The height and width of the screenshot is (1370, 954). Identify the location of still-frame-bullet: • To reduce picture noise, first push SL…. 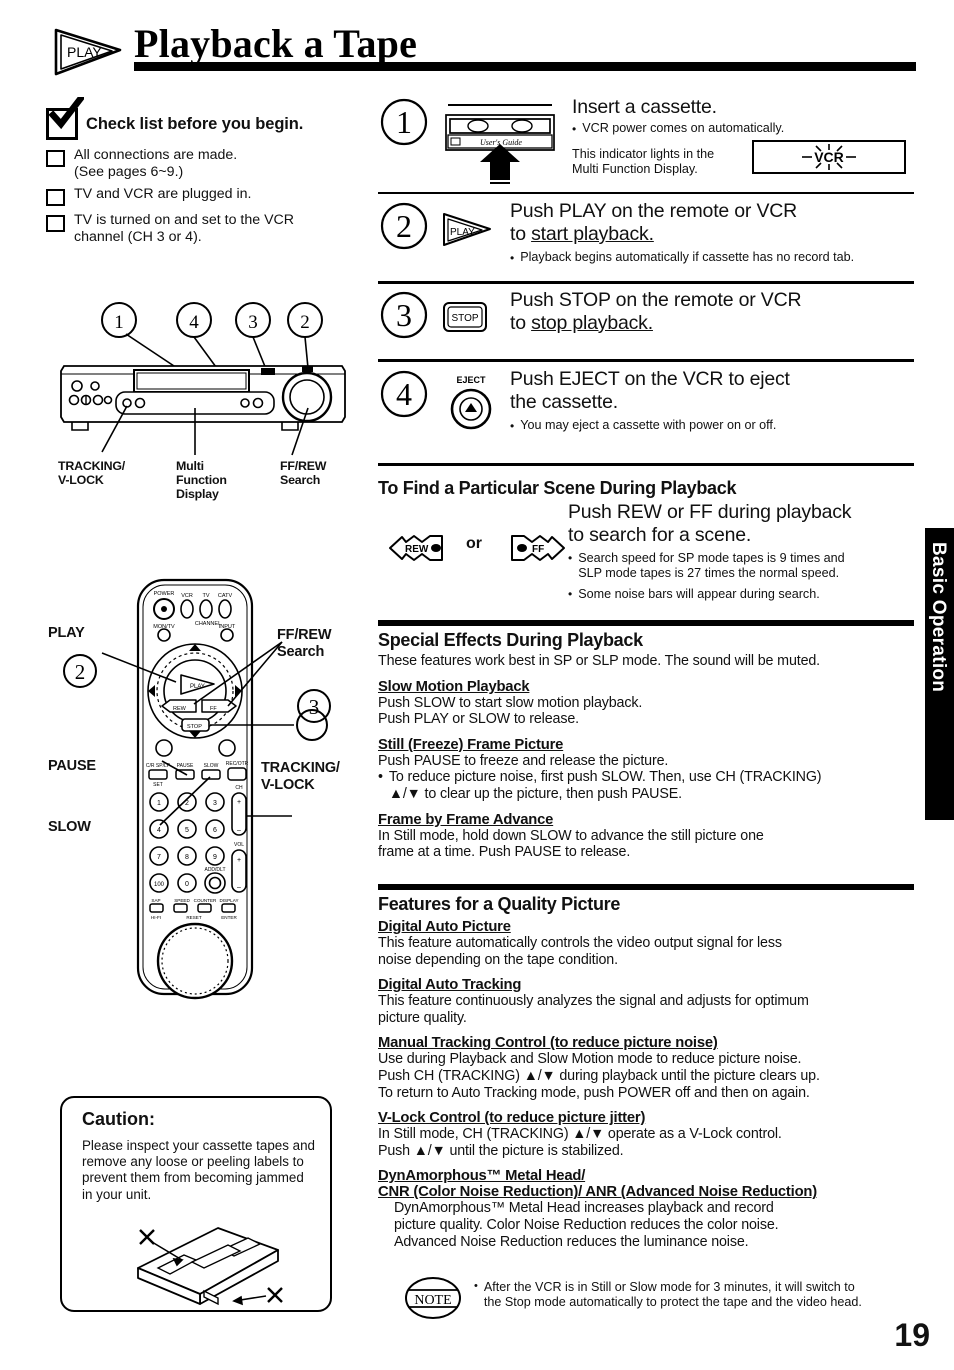
(600, 785).